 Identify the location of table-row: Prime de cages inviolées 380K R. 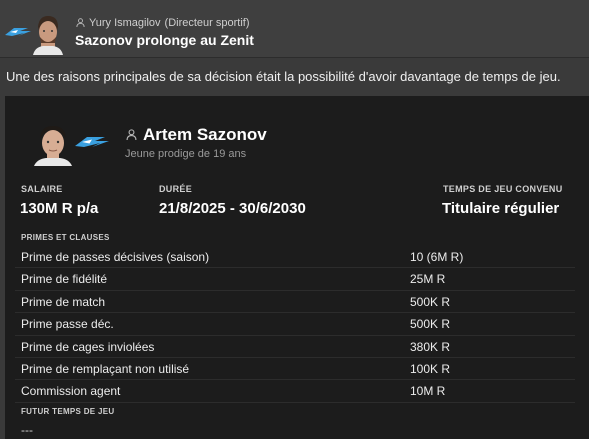
(295, 347).